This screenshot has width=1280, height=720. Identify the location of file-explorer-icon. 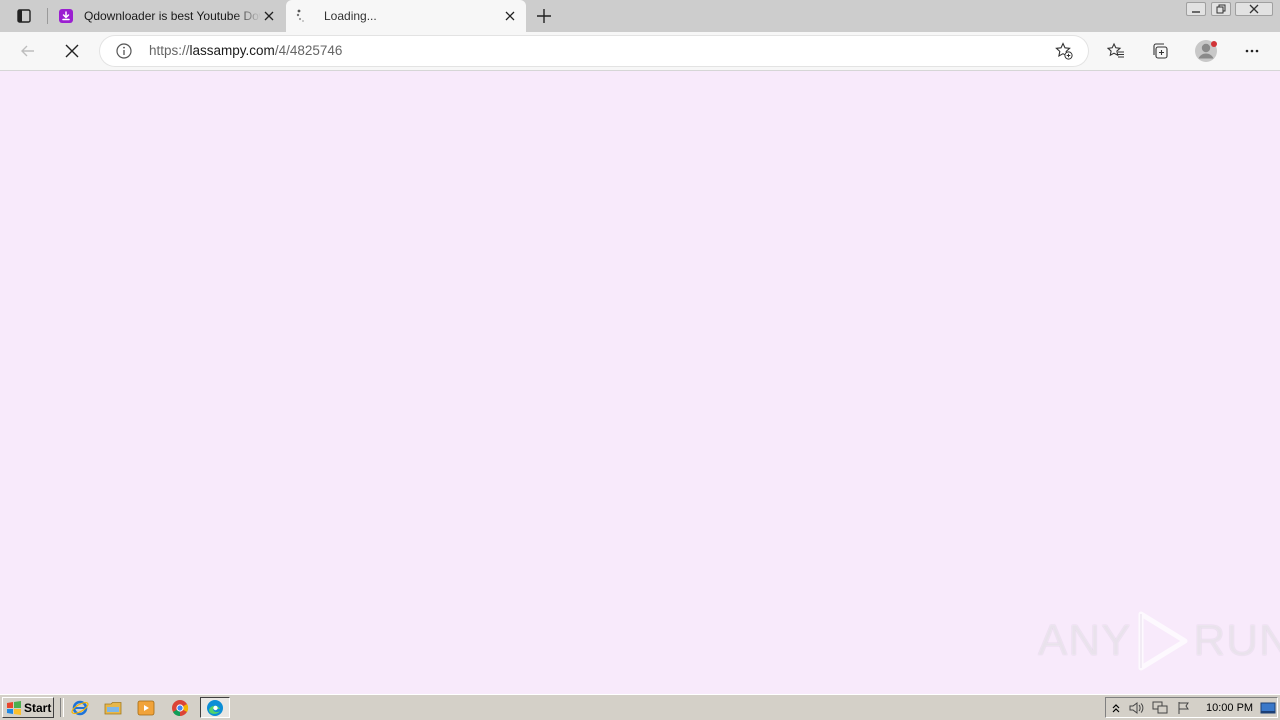
(113, 707).